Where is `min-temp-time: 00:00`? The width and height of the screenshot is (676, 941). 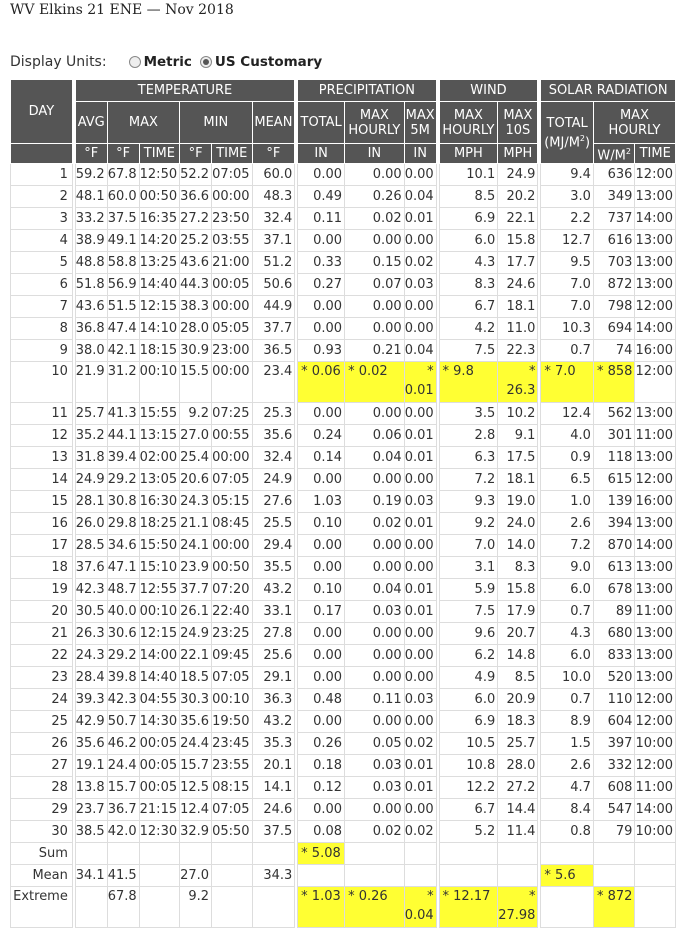
min-temp-time: 00:00 is located at coordinates (232, 382).